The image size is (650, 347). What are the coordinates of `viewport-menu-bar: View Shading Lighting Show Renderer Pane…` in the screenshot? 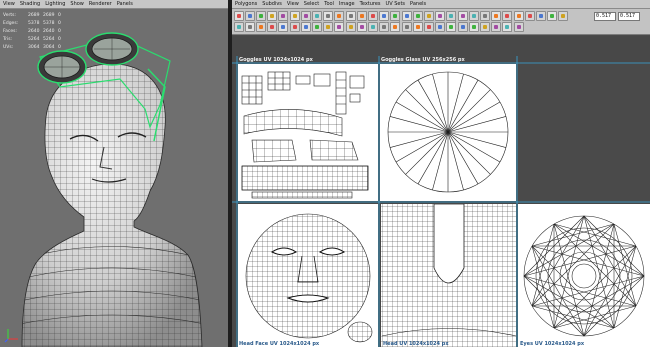 It's located at (114, 4).